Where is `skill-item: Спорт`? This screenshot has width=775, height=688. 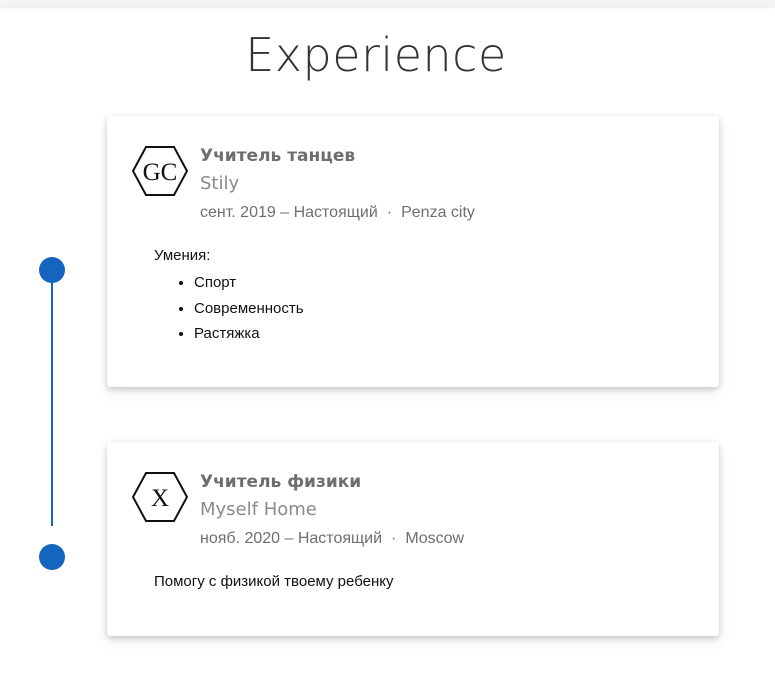 skill-item: Спорт is located at coordinates (249, 283).